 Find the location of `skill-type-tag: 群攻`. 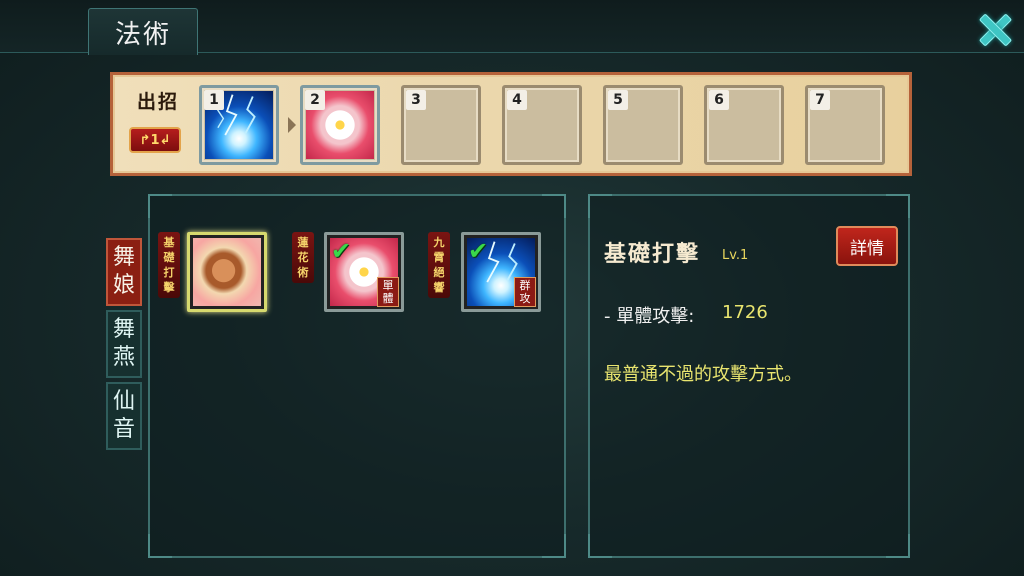

skill-type-tag: 群攻 is located at coordinates (525, 292).